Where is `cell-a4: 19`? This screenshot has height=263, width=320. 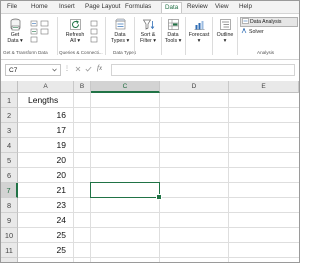 cell-a4: 19 is located at coordinates (43, 145).